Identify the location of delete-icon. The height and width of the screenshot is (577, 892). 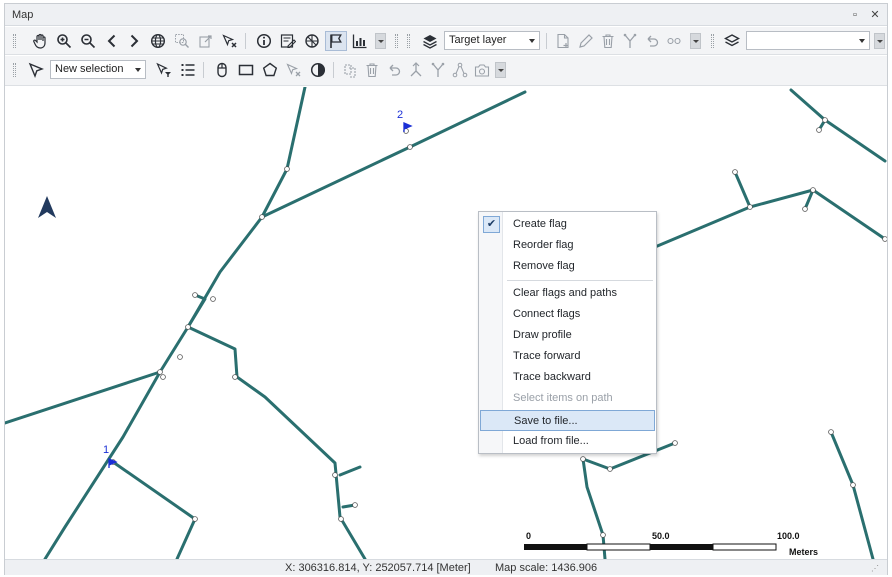
(608, 41).